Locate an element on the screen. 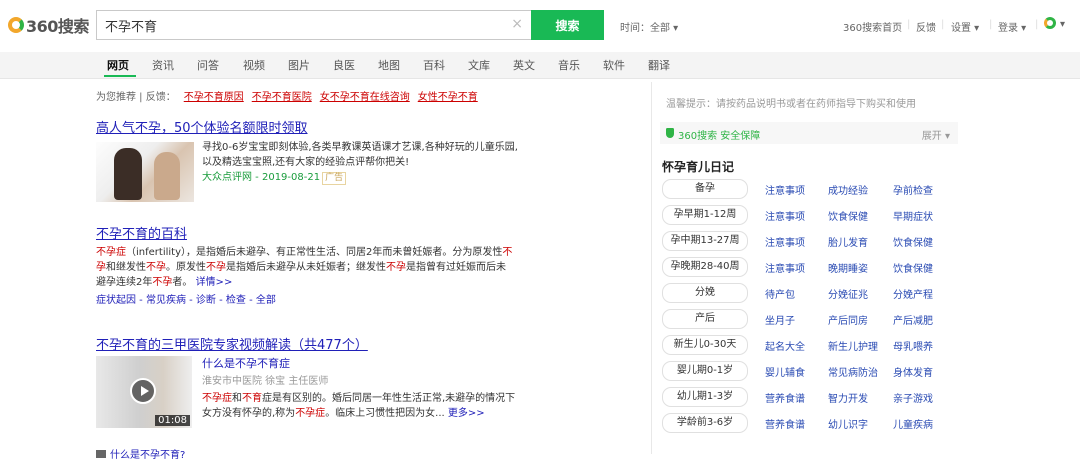  baike-sublinks: 症状起因 - 常见疾病 - 诊断 - 检查 - 全部 is located at coordinates (316, 300).